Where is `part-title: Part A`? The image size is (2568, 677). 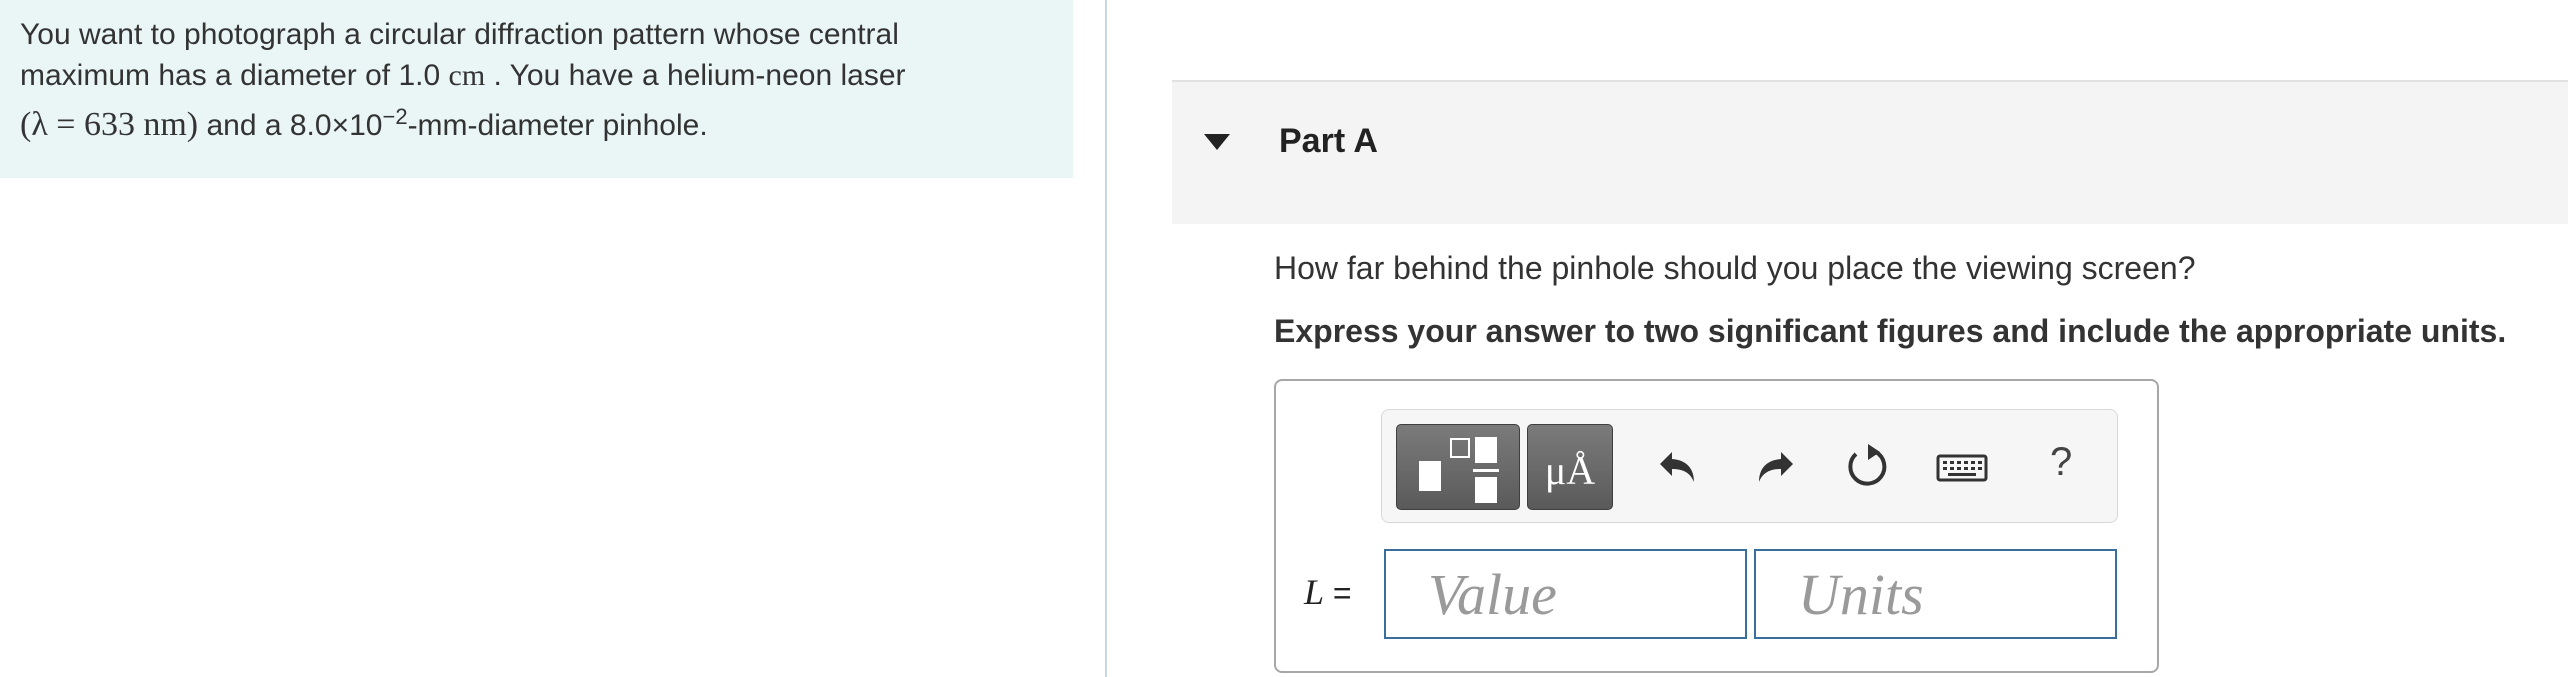 part-title: Part A is located at coordinates (1328, 141).